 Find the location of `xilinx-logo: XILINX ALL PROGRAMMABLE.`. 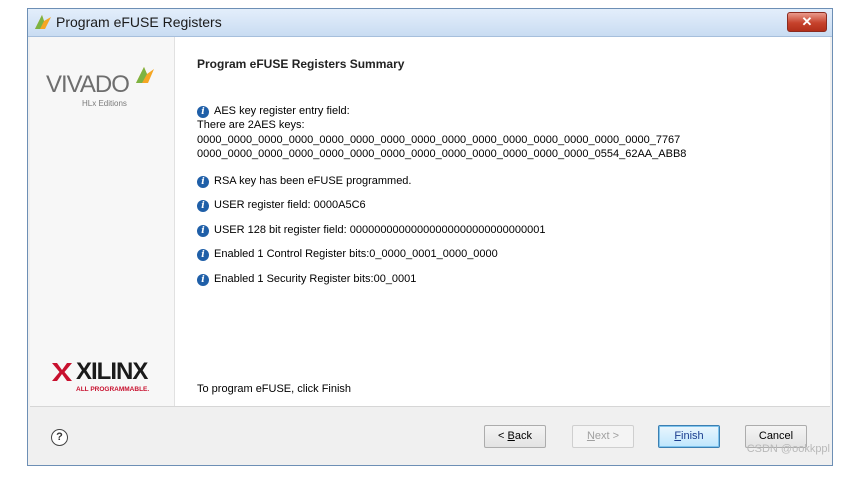

xilinx-logo: XILINX ALL PROGRAMMABLE. is located at coordinates (107, 376).